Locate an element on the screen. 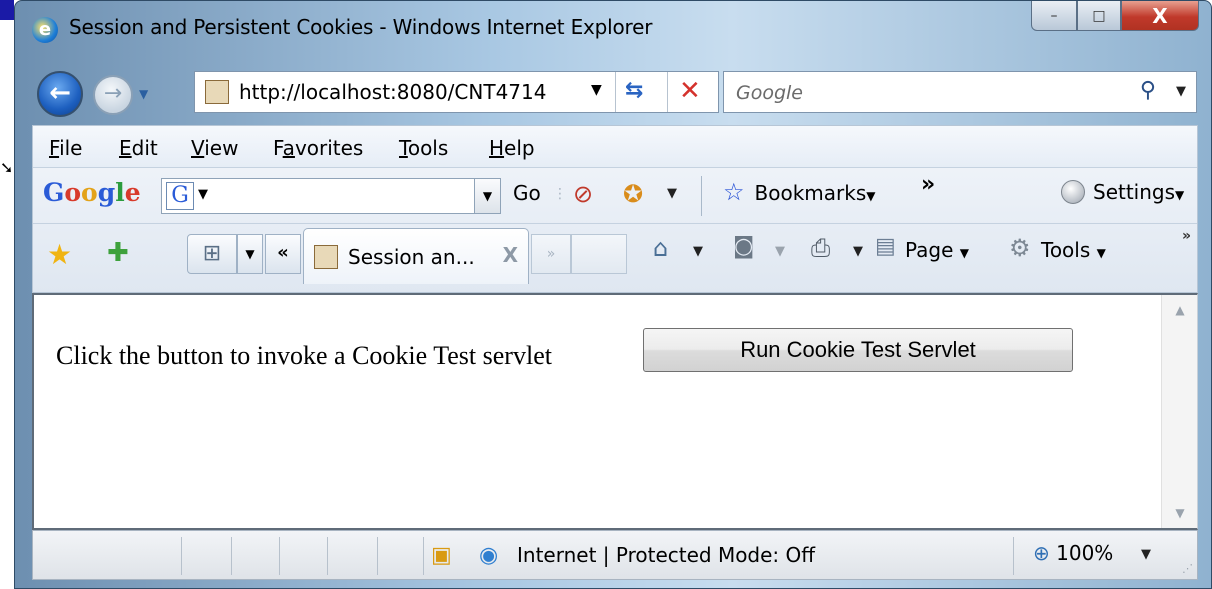 The image size is (1212, 589). vertical-scrollbar: ▲ ▼ is located at coordinates (1179, 411).